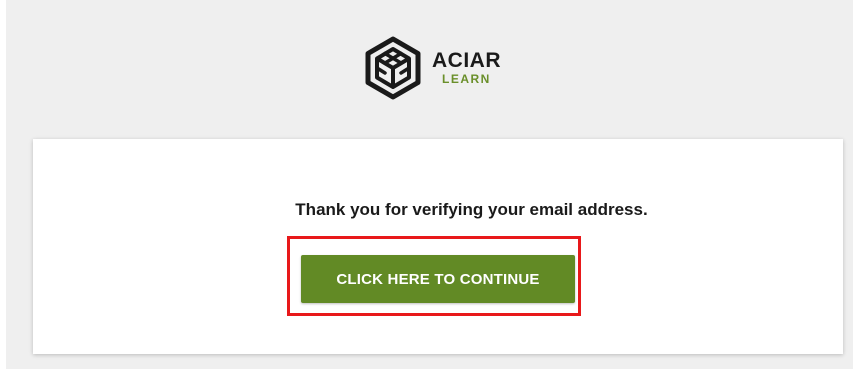 The image size is (853, 369). I want to click on continue-button: CLICK HERE TO CONTINUE, so click(438, 279).